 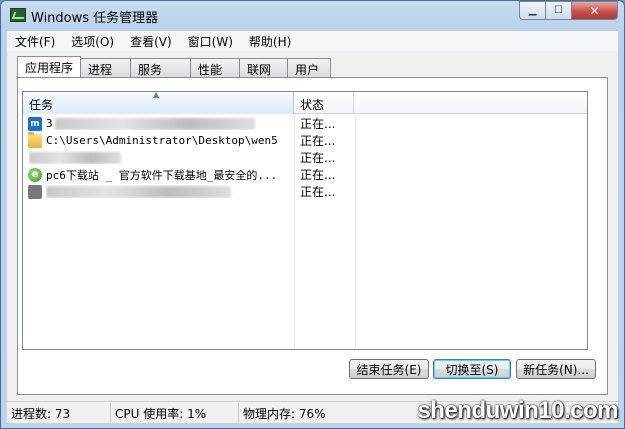 I want to click on menu-window: 窗口(W), so click(x=210, y=41).